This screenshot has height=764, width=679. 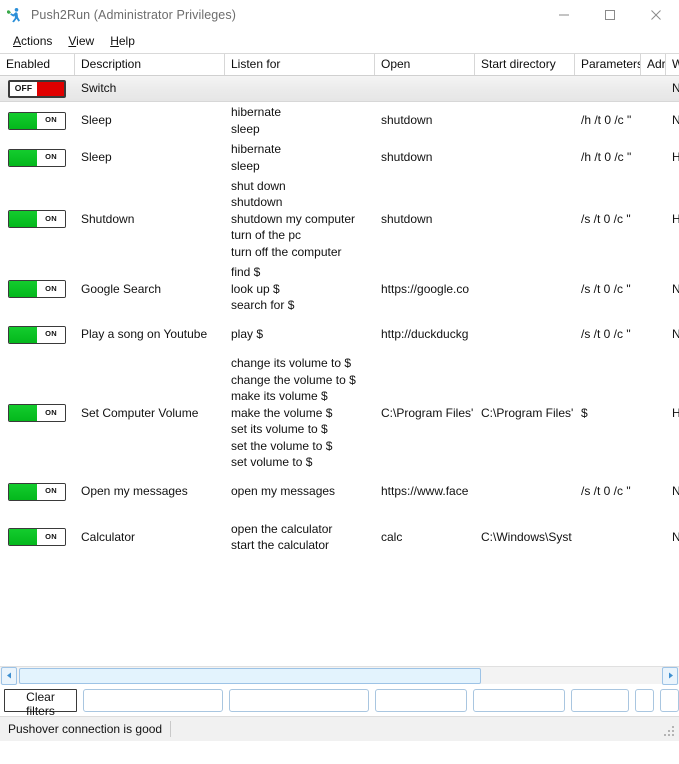 I want to click on grid-header-parameters: Parameters, so click(x=608, y=64).